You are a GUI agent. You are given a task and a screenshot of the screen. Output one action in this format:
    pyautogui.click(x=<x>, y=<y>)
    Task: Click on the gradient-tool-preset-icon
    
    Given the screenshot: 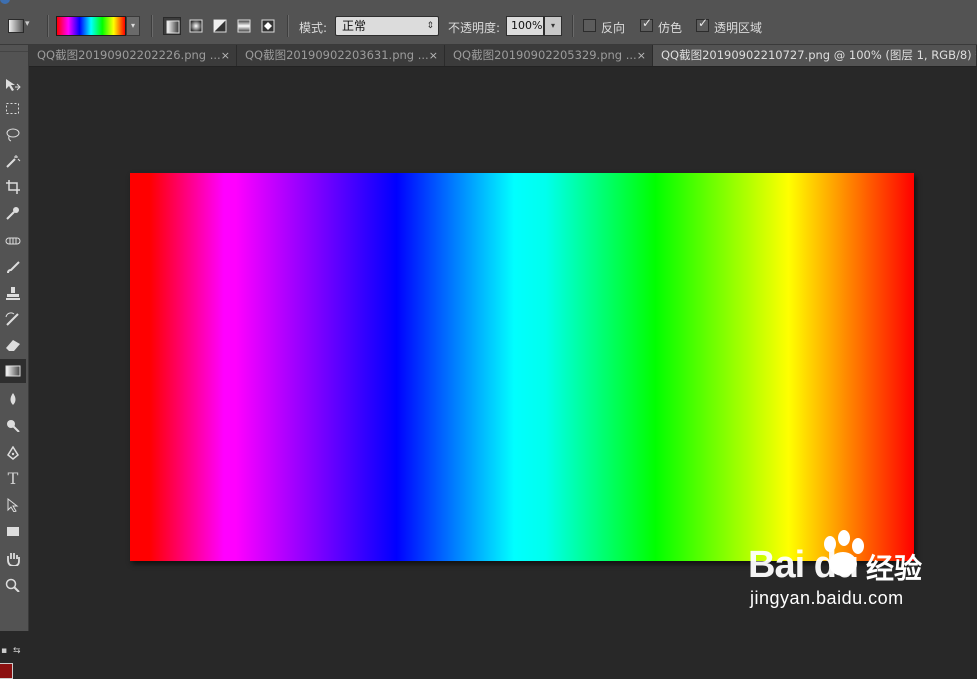 What is the action you would take?
    pyautogui.click(x=16, y=26)
    